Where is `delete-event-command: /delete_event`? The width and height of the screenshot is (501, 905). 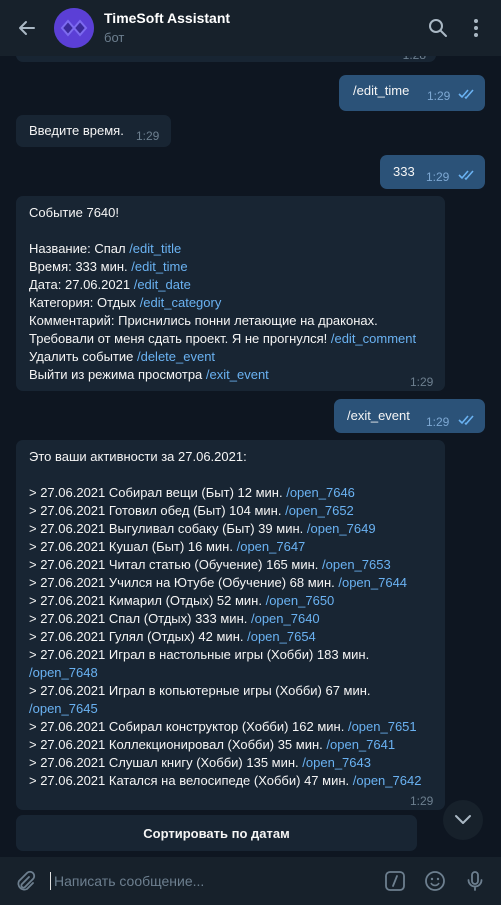
delete-event-command: /delete_event is located at coordinates (176, 356).